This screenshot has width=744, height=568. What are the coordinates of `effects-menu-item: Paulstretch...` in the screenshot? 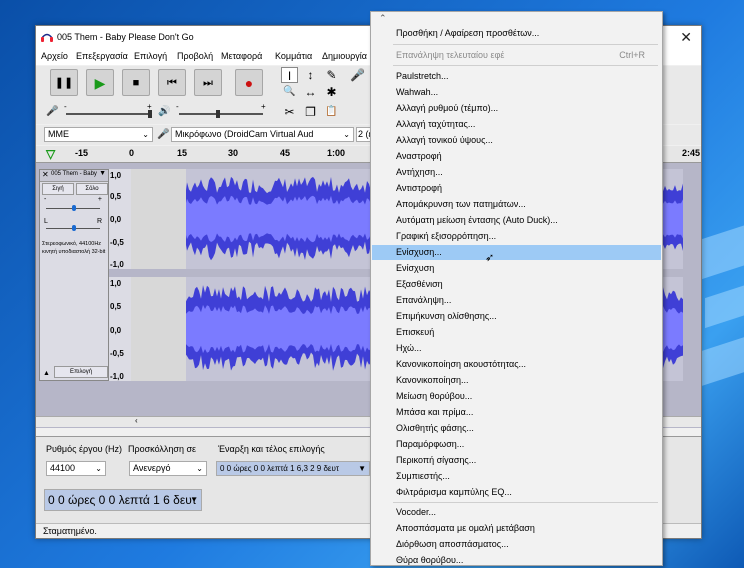 It's located at (516, 76).